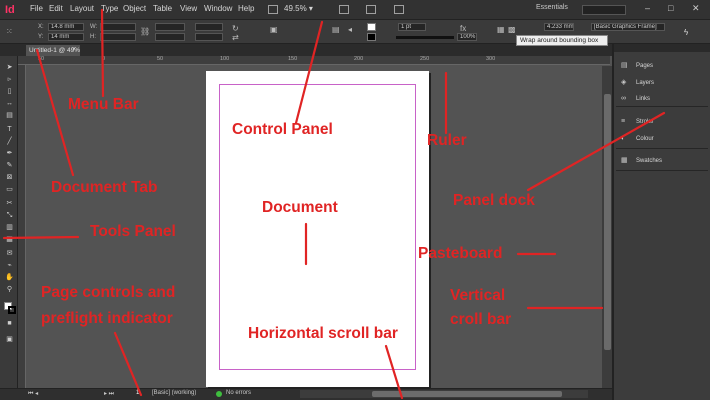  What do you see at coordinates (336, 30) in the screenshot?
I see `select-content-icon: ▤` at bounding box center [336, 30].